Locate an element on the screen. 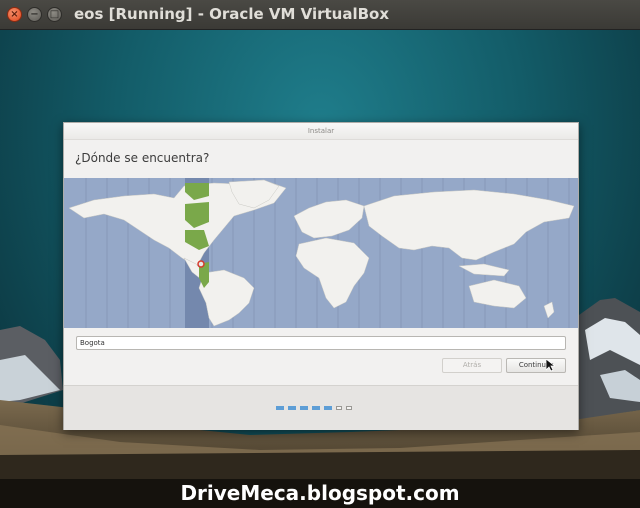 This screenshot has width=640, height=508. page-heading: ¿Dónde se encuentra? is located at coordinates (142, 158).